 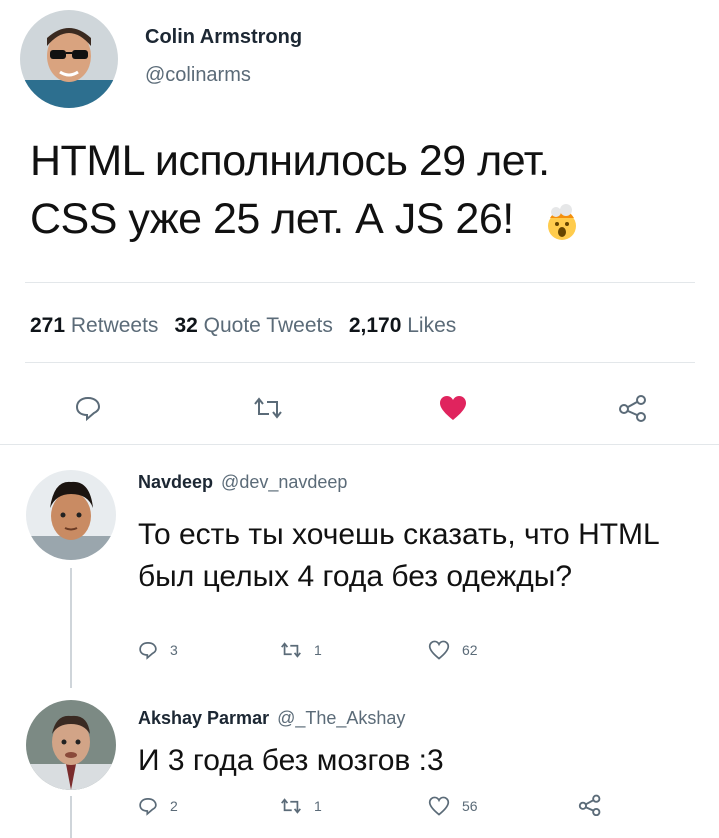 I want to click on divider-top, so click(x=360, y=282).